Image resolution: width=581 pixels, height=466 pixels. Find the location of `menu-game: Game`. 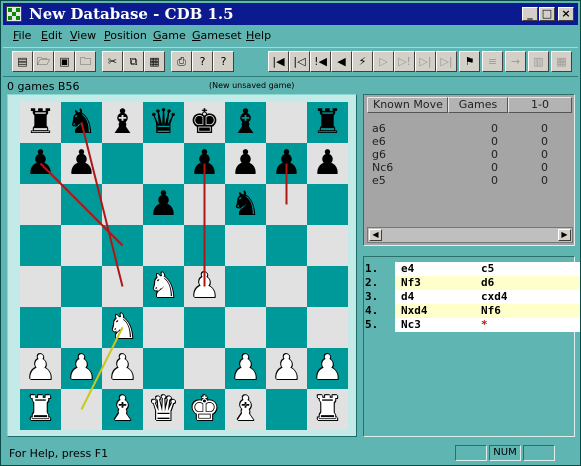

menu-game: Game is located at coordinates (169, 35).